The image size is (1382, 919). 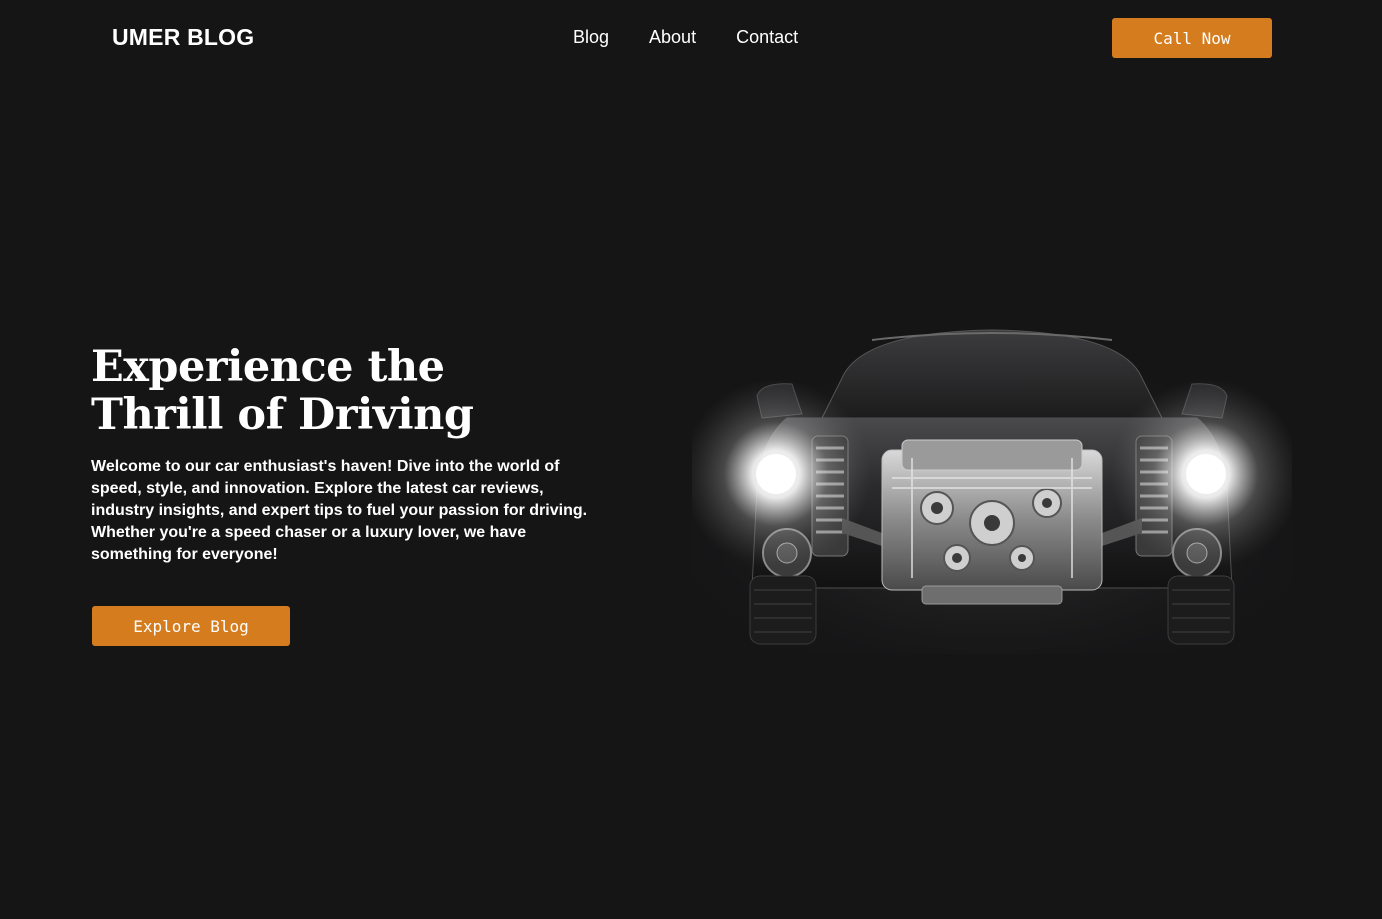 I want to click on nav-link-contact: Contact, so click(x=767, y=37).